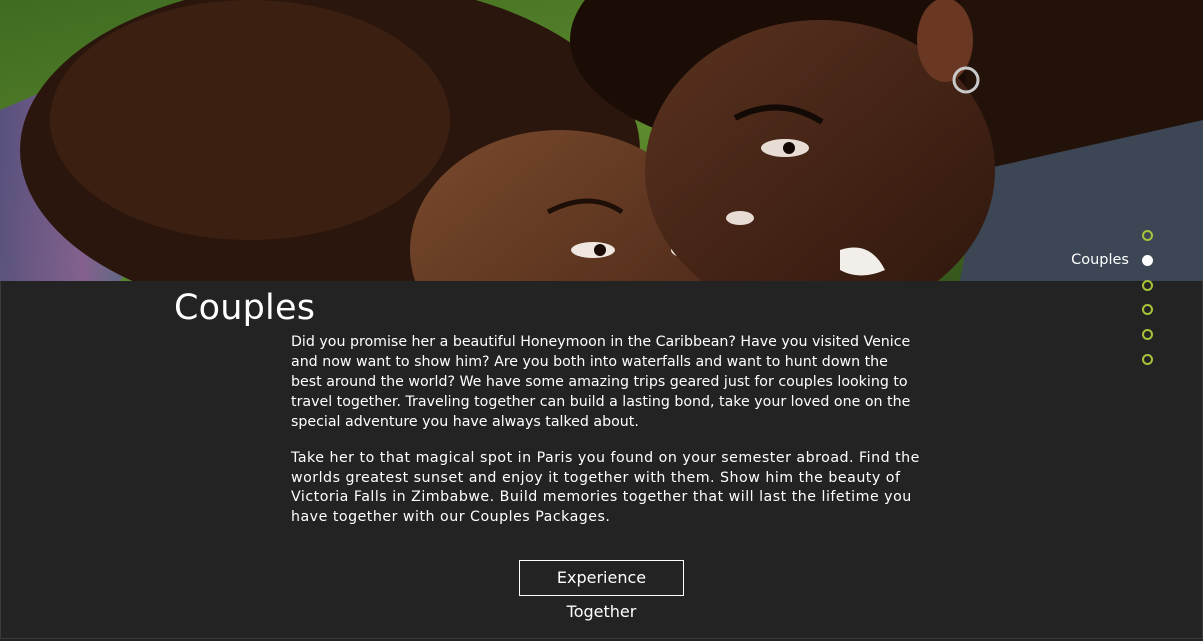 The height and width of the screenshot is (641, 1203). Describe the element at coordinates (1147, 260) in the screenshot. I see `section-dot-2-active` at that location.